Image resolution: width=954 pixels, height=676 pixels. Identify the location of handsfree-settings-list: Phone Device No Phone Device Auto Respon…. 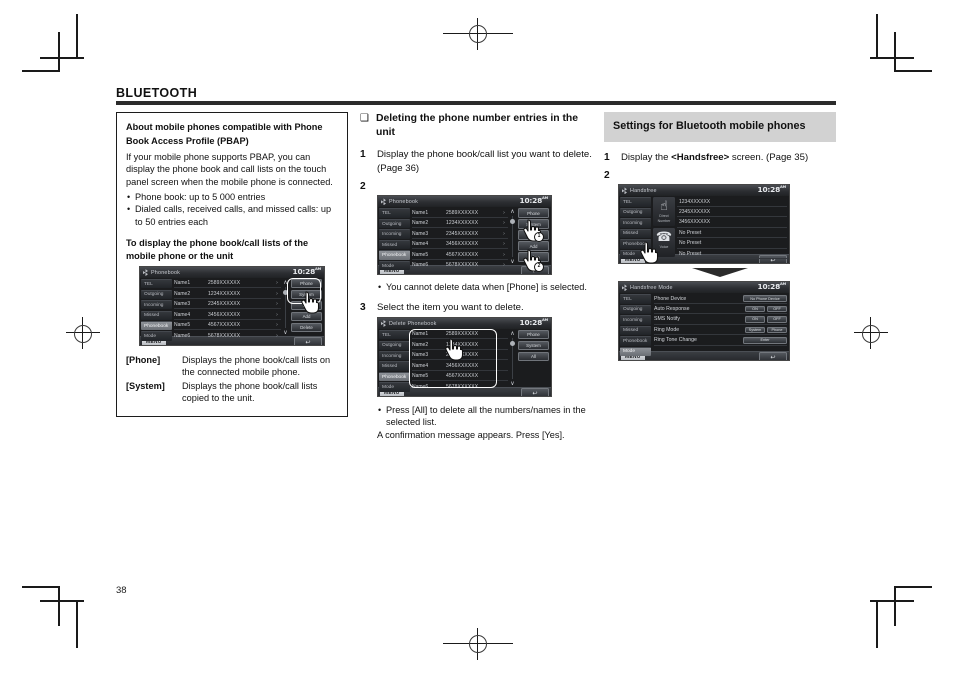
(720, 322).